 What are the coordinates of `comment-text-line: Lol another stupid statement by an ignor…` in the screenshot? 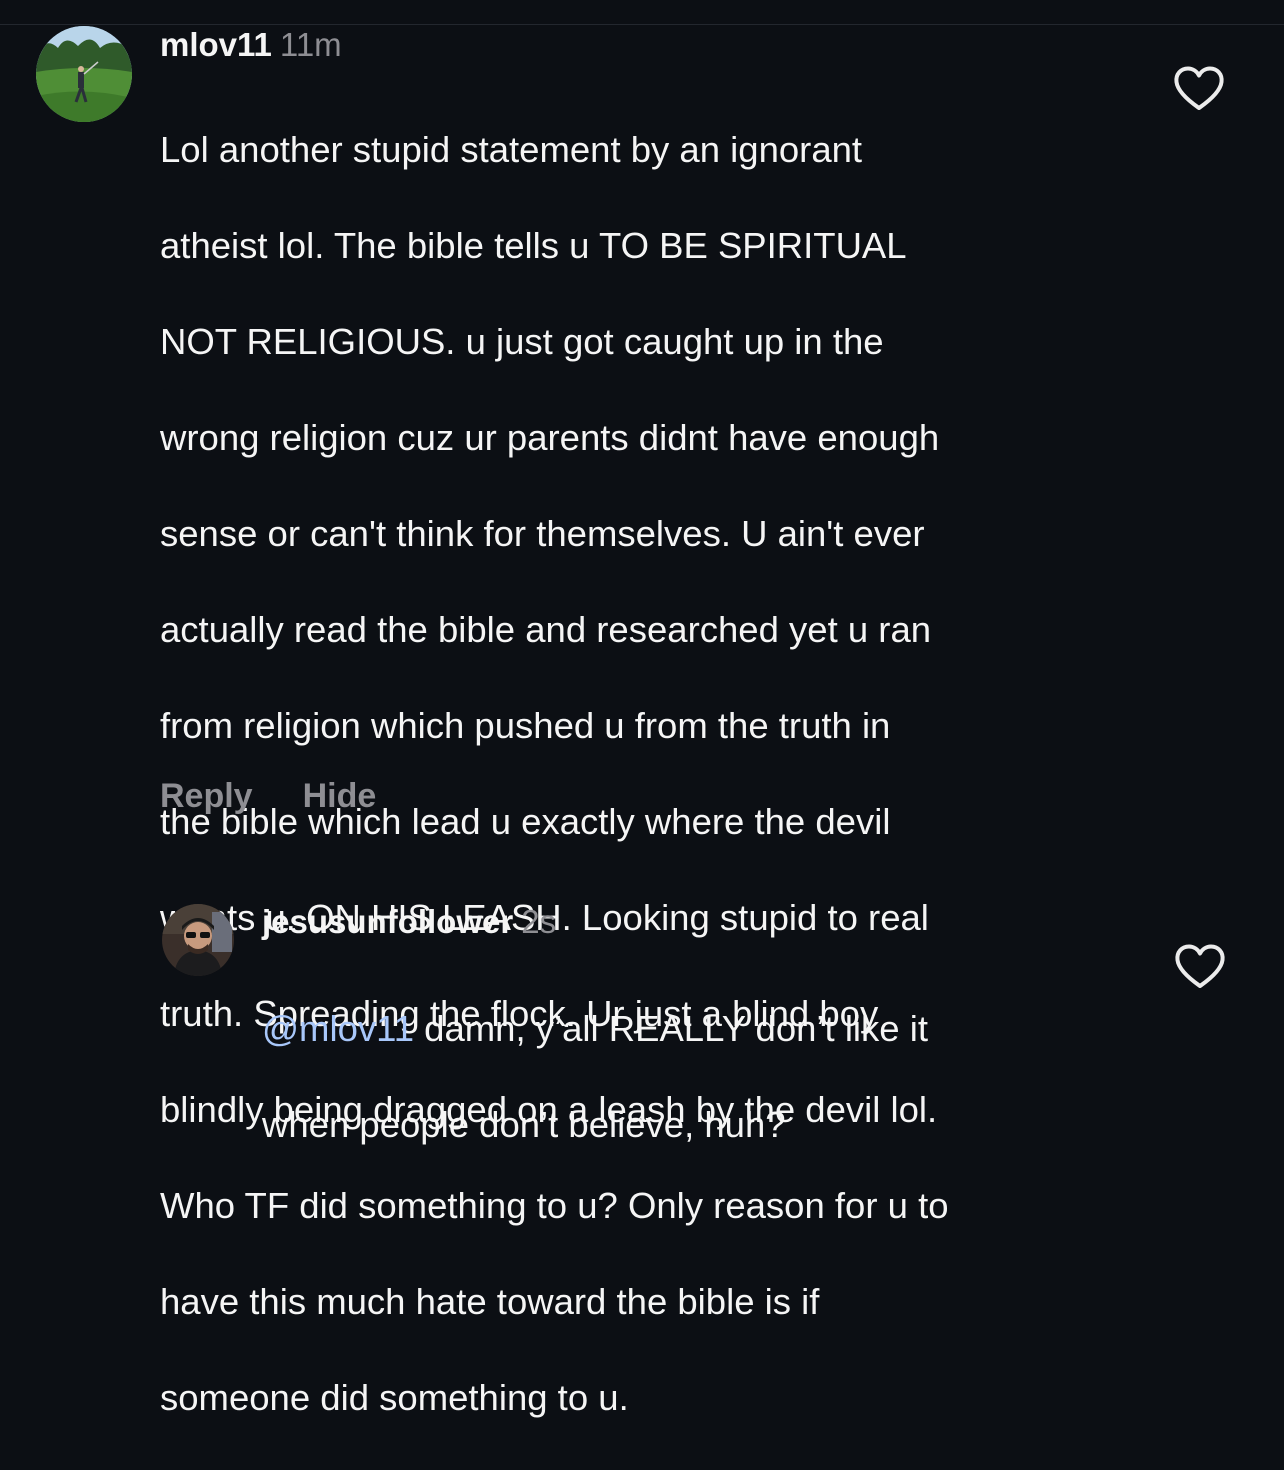 It's located at (511, 149).